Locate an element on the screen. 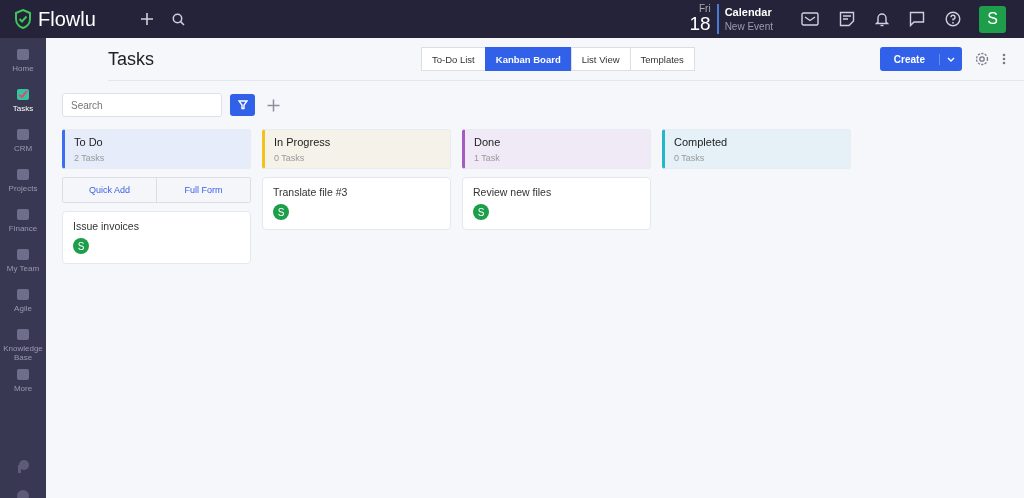 The image size is (1024, 498). task-card: Review new files S is located at coordinates (556, 203).